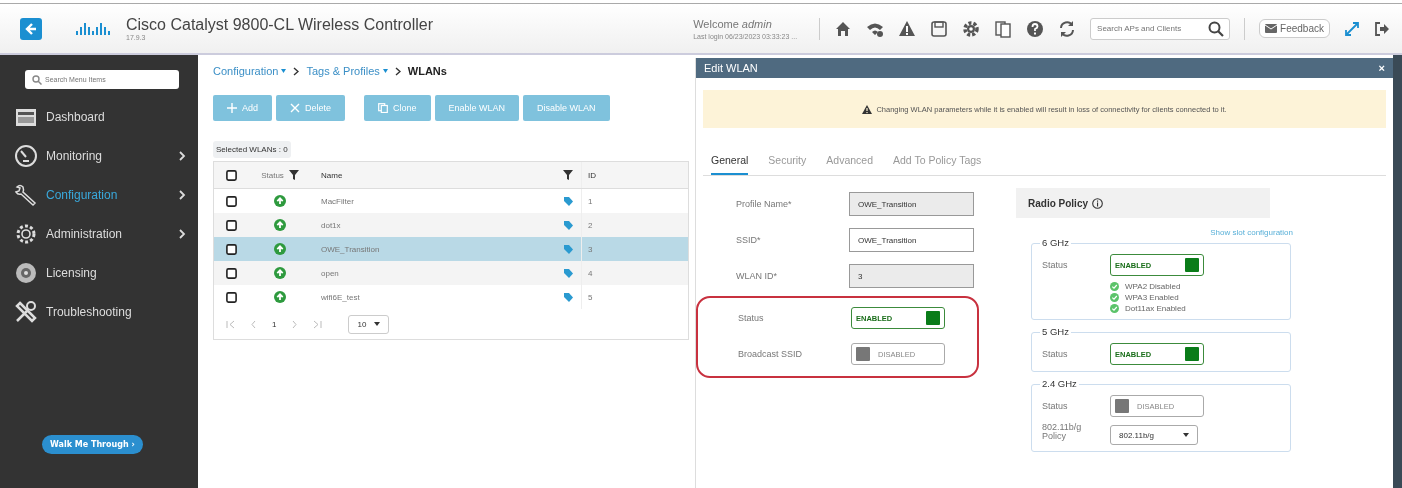  I want to click on policy-dropdown: 802.11b/g, so click(1154, 435).